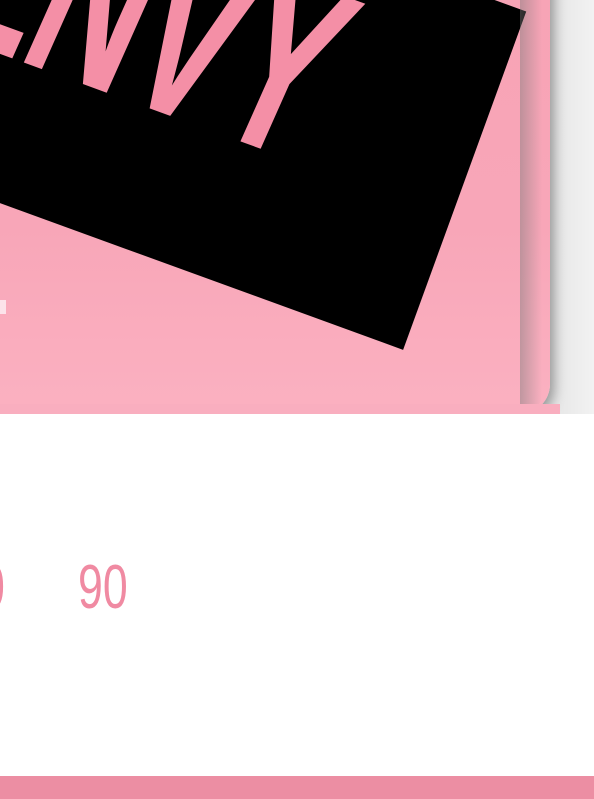 This screenshot has height=799, width=594. Describe the element at coordinates (297, 588) in the screenshot. I see `size-options: 0 90` at that location.